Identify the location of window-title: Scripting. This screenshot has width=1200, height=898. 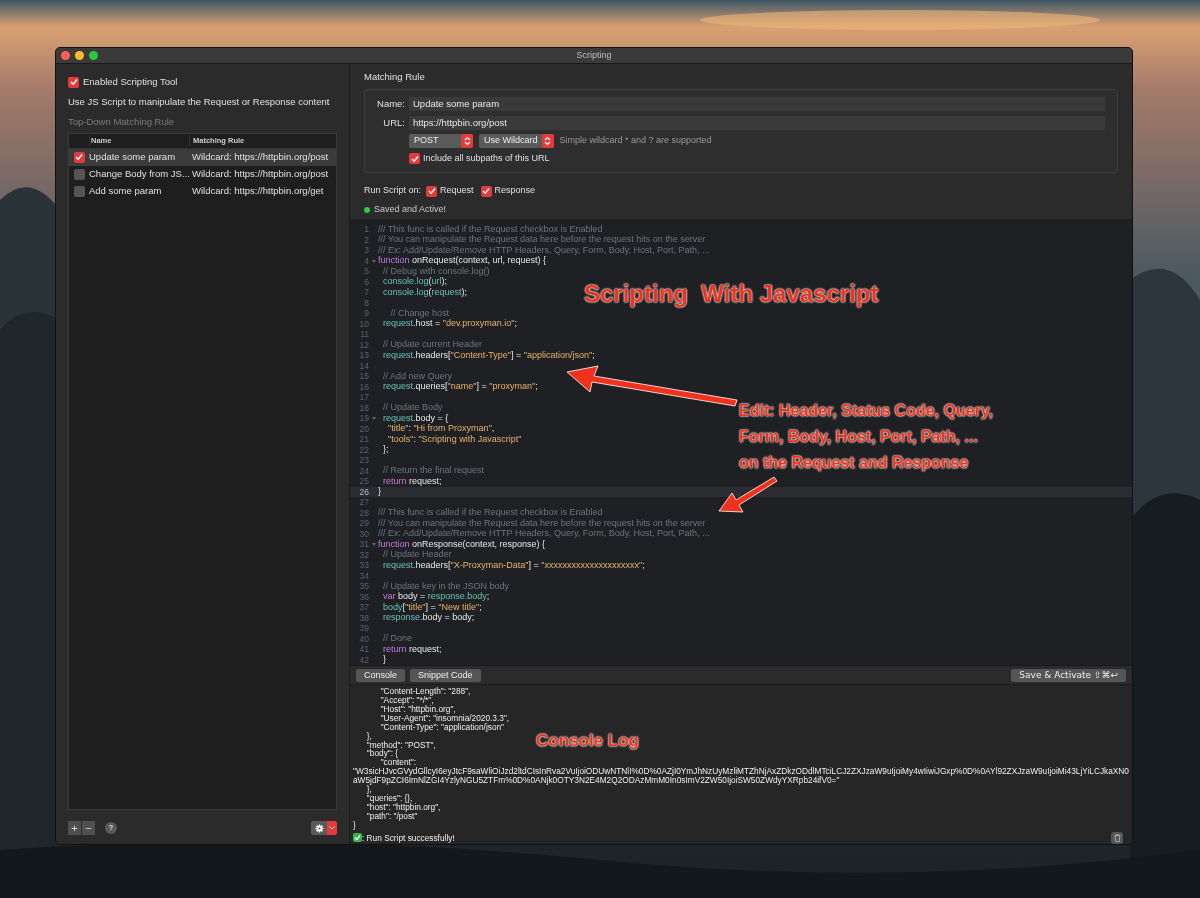
(594, 55).